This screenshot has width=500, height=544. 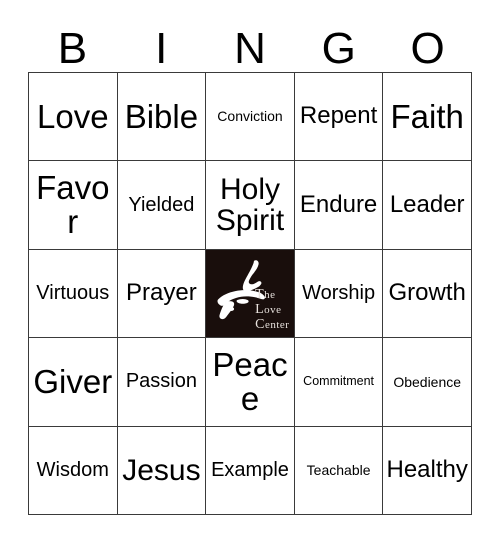 I want to click on bingo-cell: Repent, so click(x=339, y=117).